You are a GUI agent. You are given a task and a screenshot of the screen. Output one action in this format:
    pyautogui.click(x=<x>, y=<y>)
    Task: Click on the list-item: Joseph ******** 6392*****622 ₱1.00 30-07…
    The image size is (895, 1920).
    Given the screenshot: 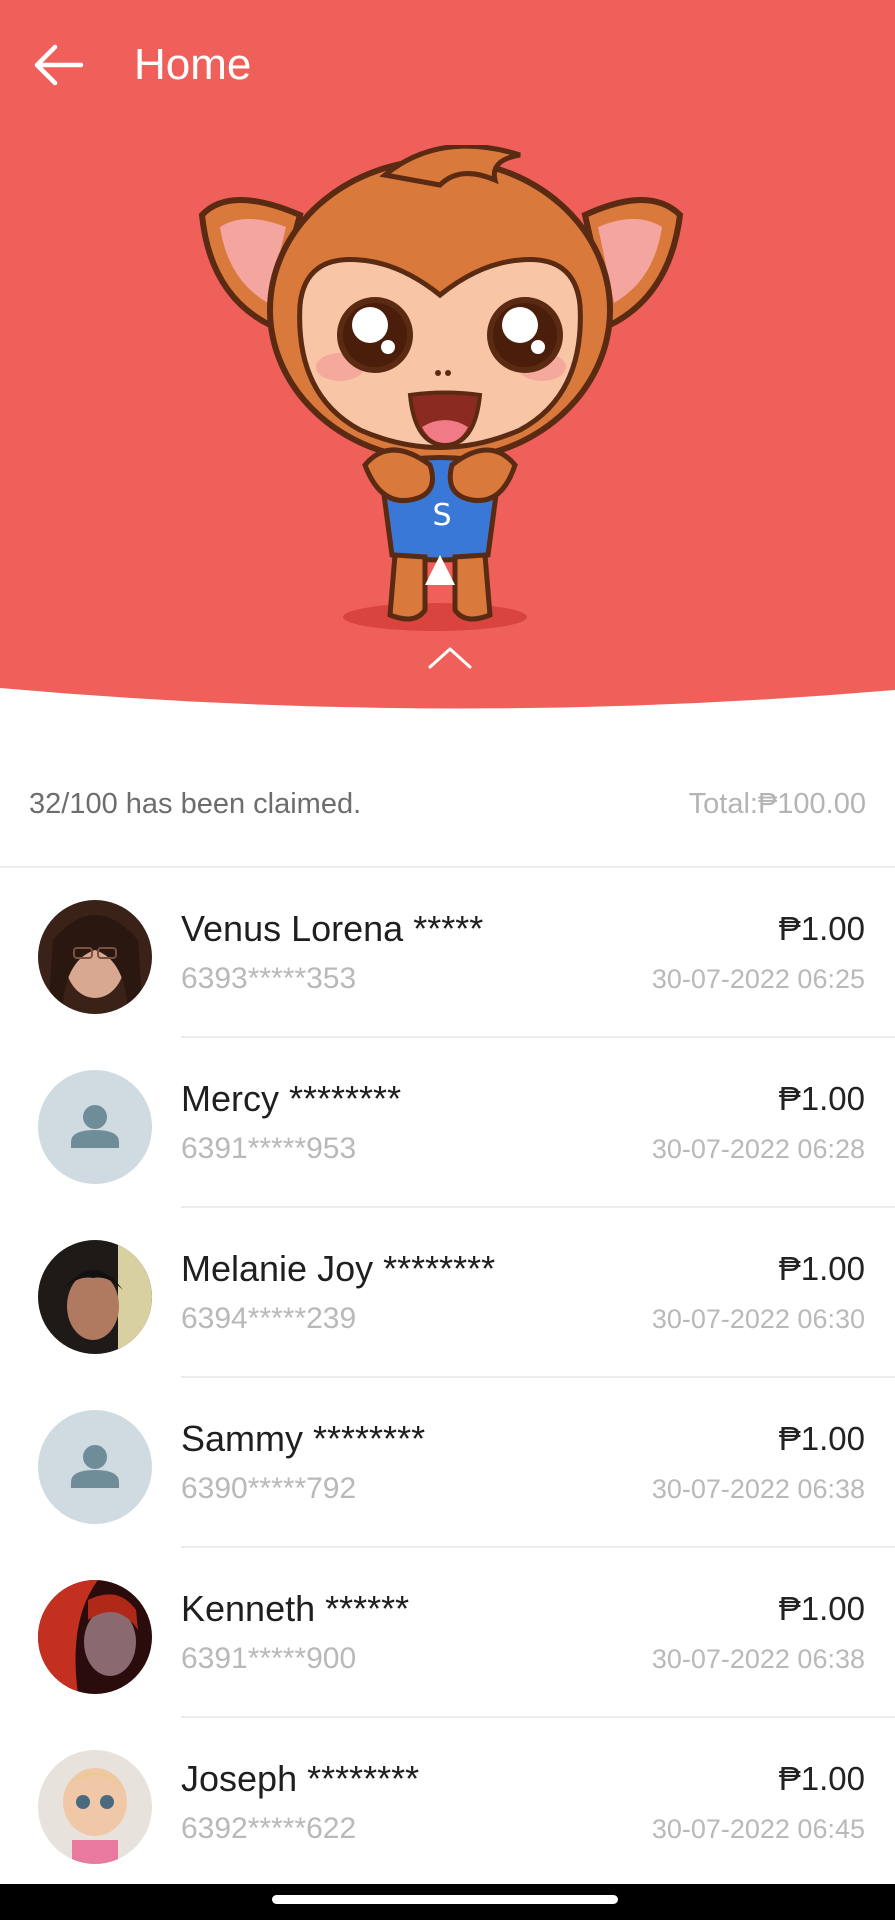 What is the action you would take?
    pyautogui.click(x=447, y=1803)
    